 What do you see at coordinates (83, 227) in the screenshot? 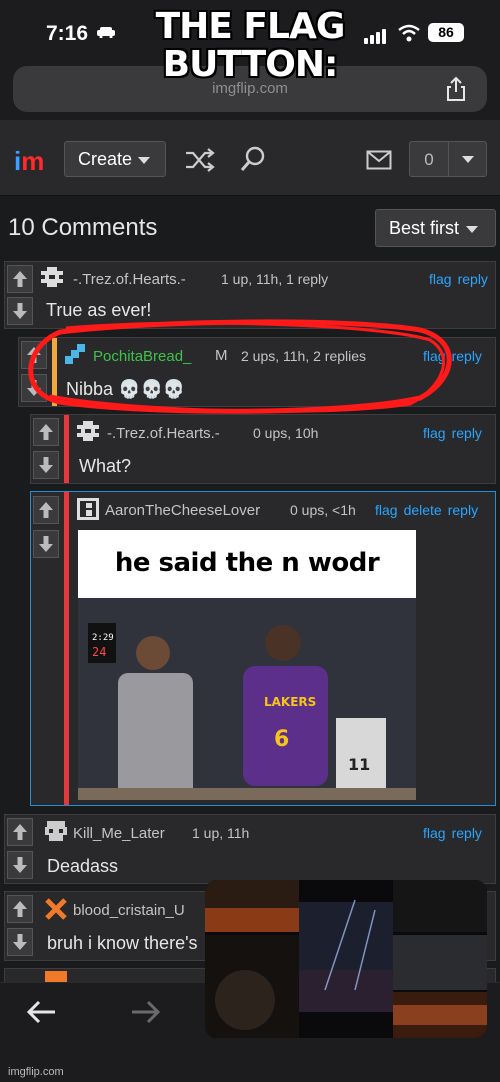
I see `comments-title: 10 Comments` at bounding box center [83, 227].